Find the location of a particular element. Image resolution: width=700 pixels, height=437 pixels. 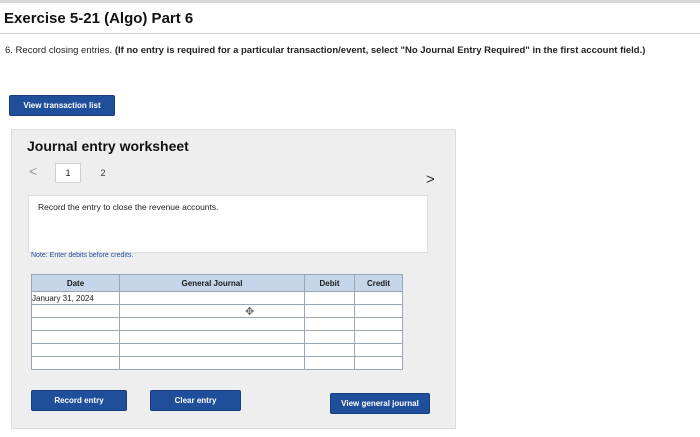

move-cursor-icon: ✥ is located at coordinates (250, 312).